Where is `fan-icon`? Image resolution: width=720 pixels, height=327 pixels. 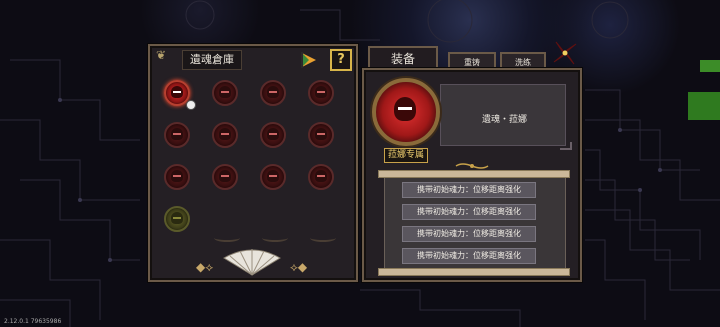 fan-icon is located at coordinates (252, 262).